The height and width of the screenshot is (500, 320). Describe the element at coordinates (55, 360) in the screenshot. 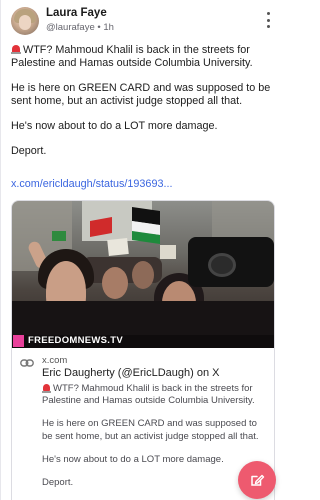

I see `card-domain: x.com` at that location.